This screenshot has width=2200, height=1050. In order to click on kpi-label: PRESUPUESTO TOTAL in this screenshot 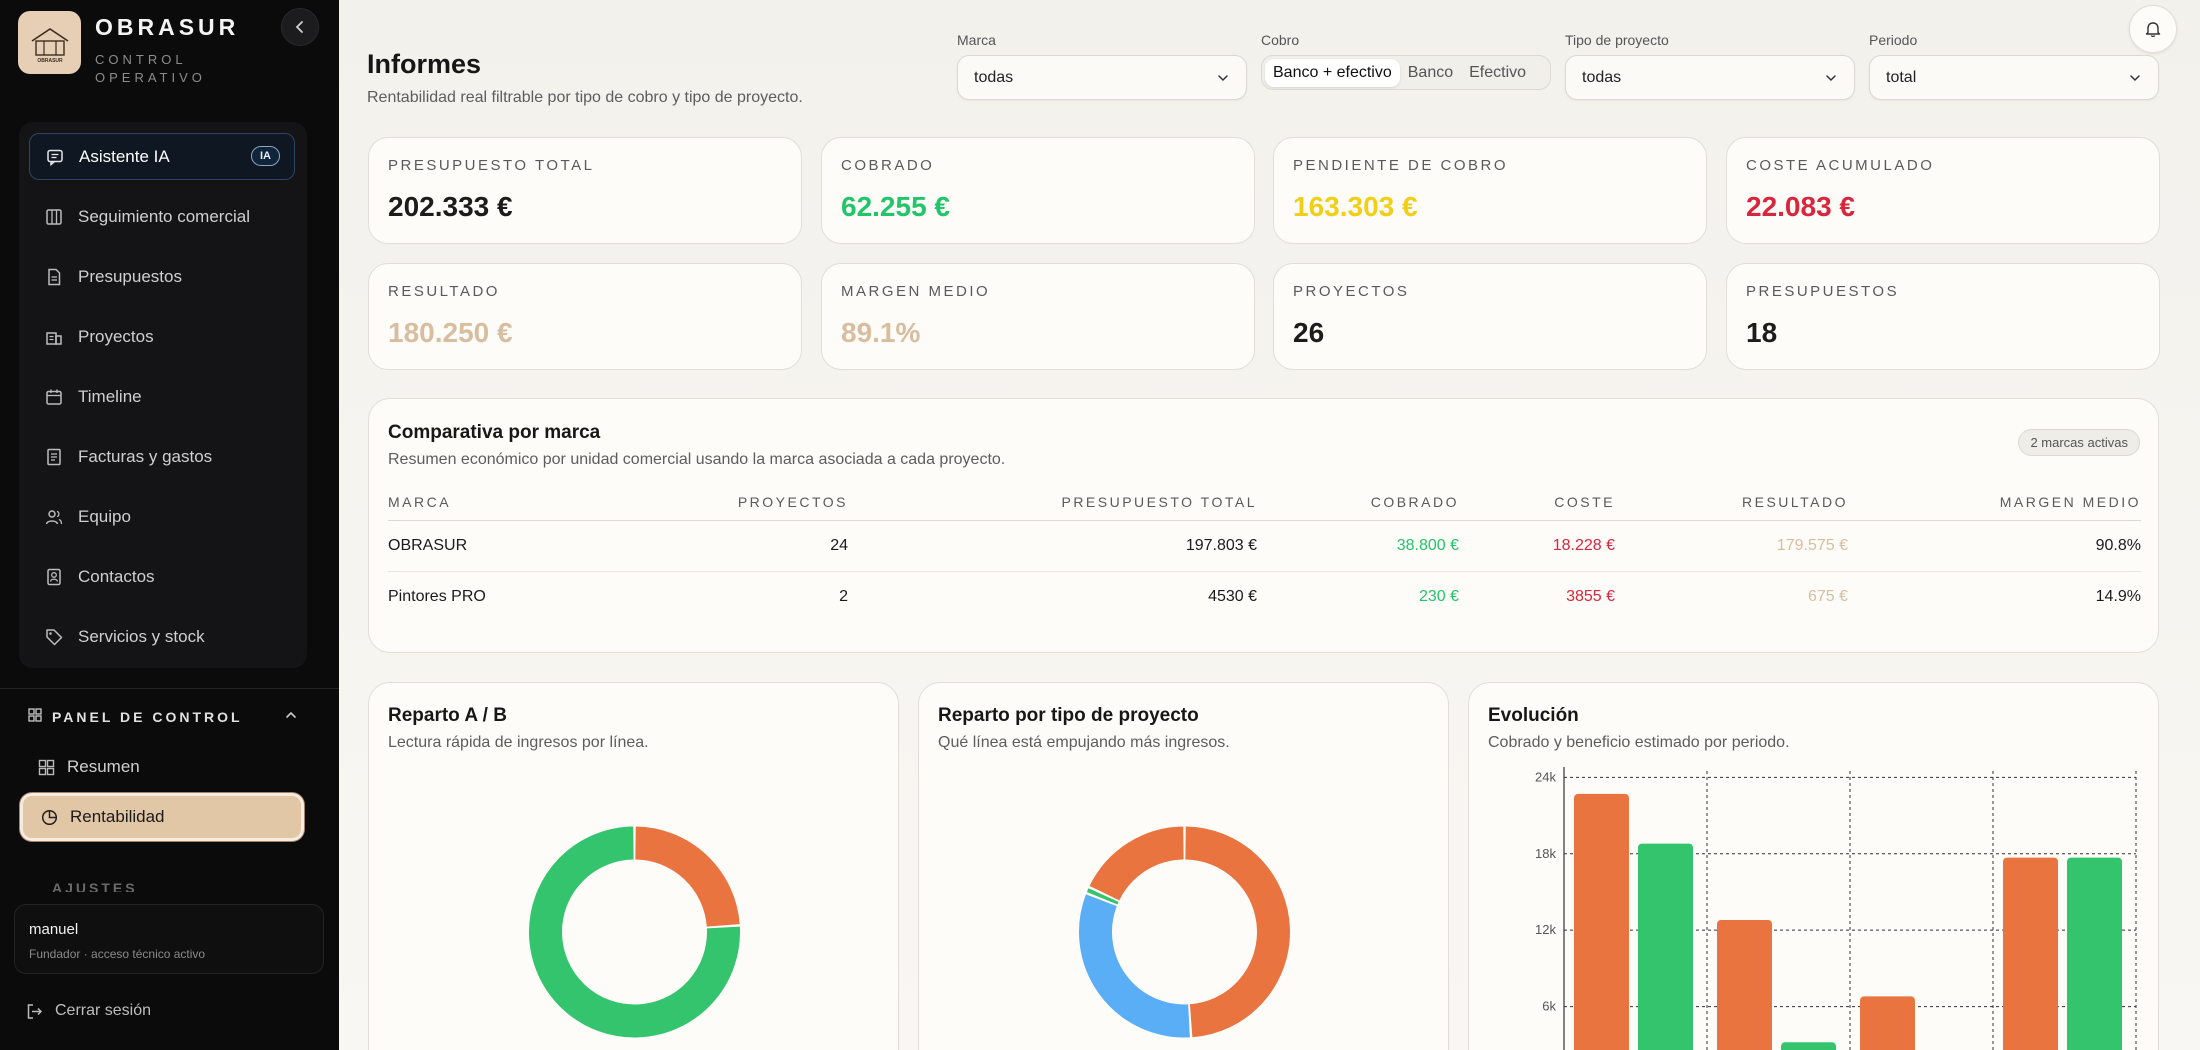, I will do `click(491, 165)`.